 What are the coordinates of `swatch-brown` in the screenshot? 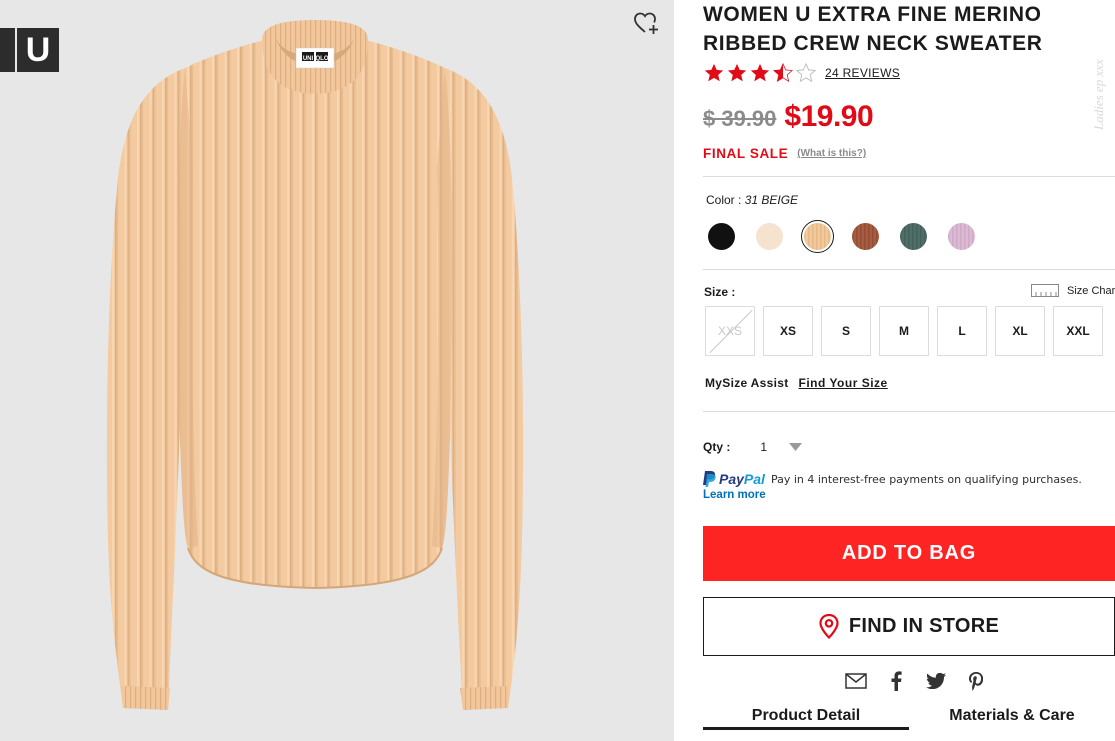 It's located at (865, 236).